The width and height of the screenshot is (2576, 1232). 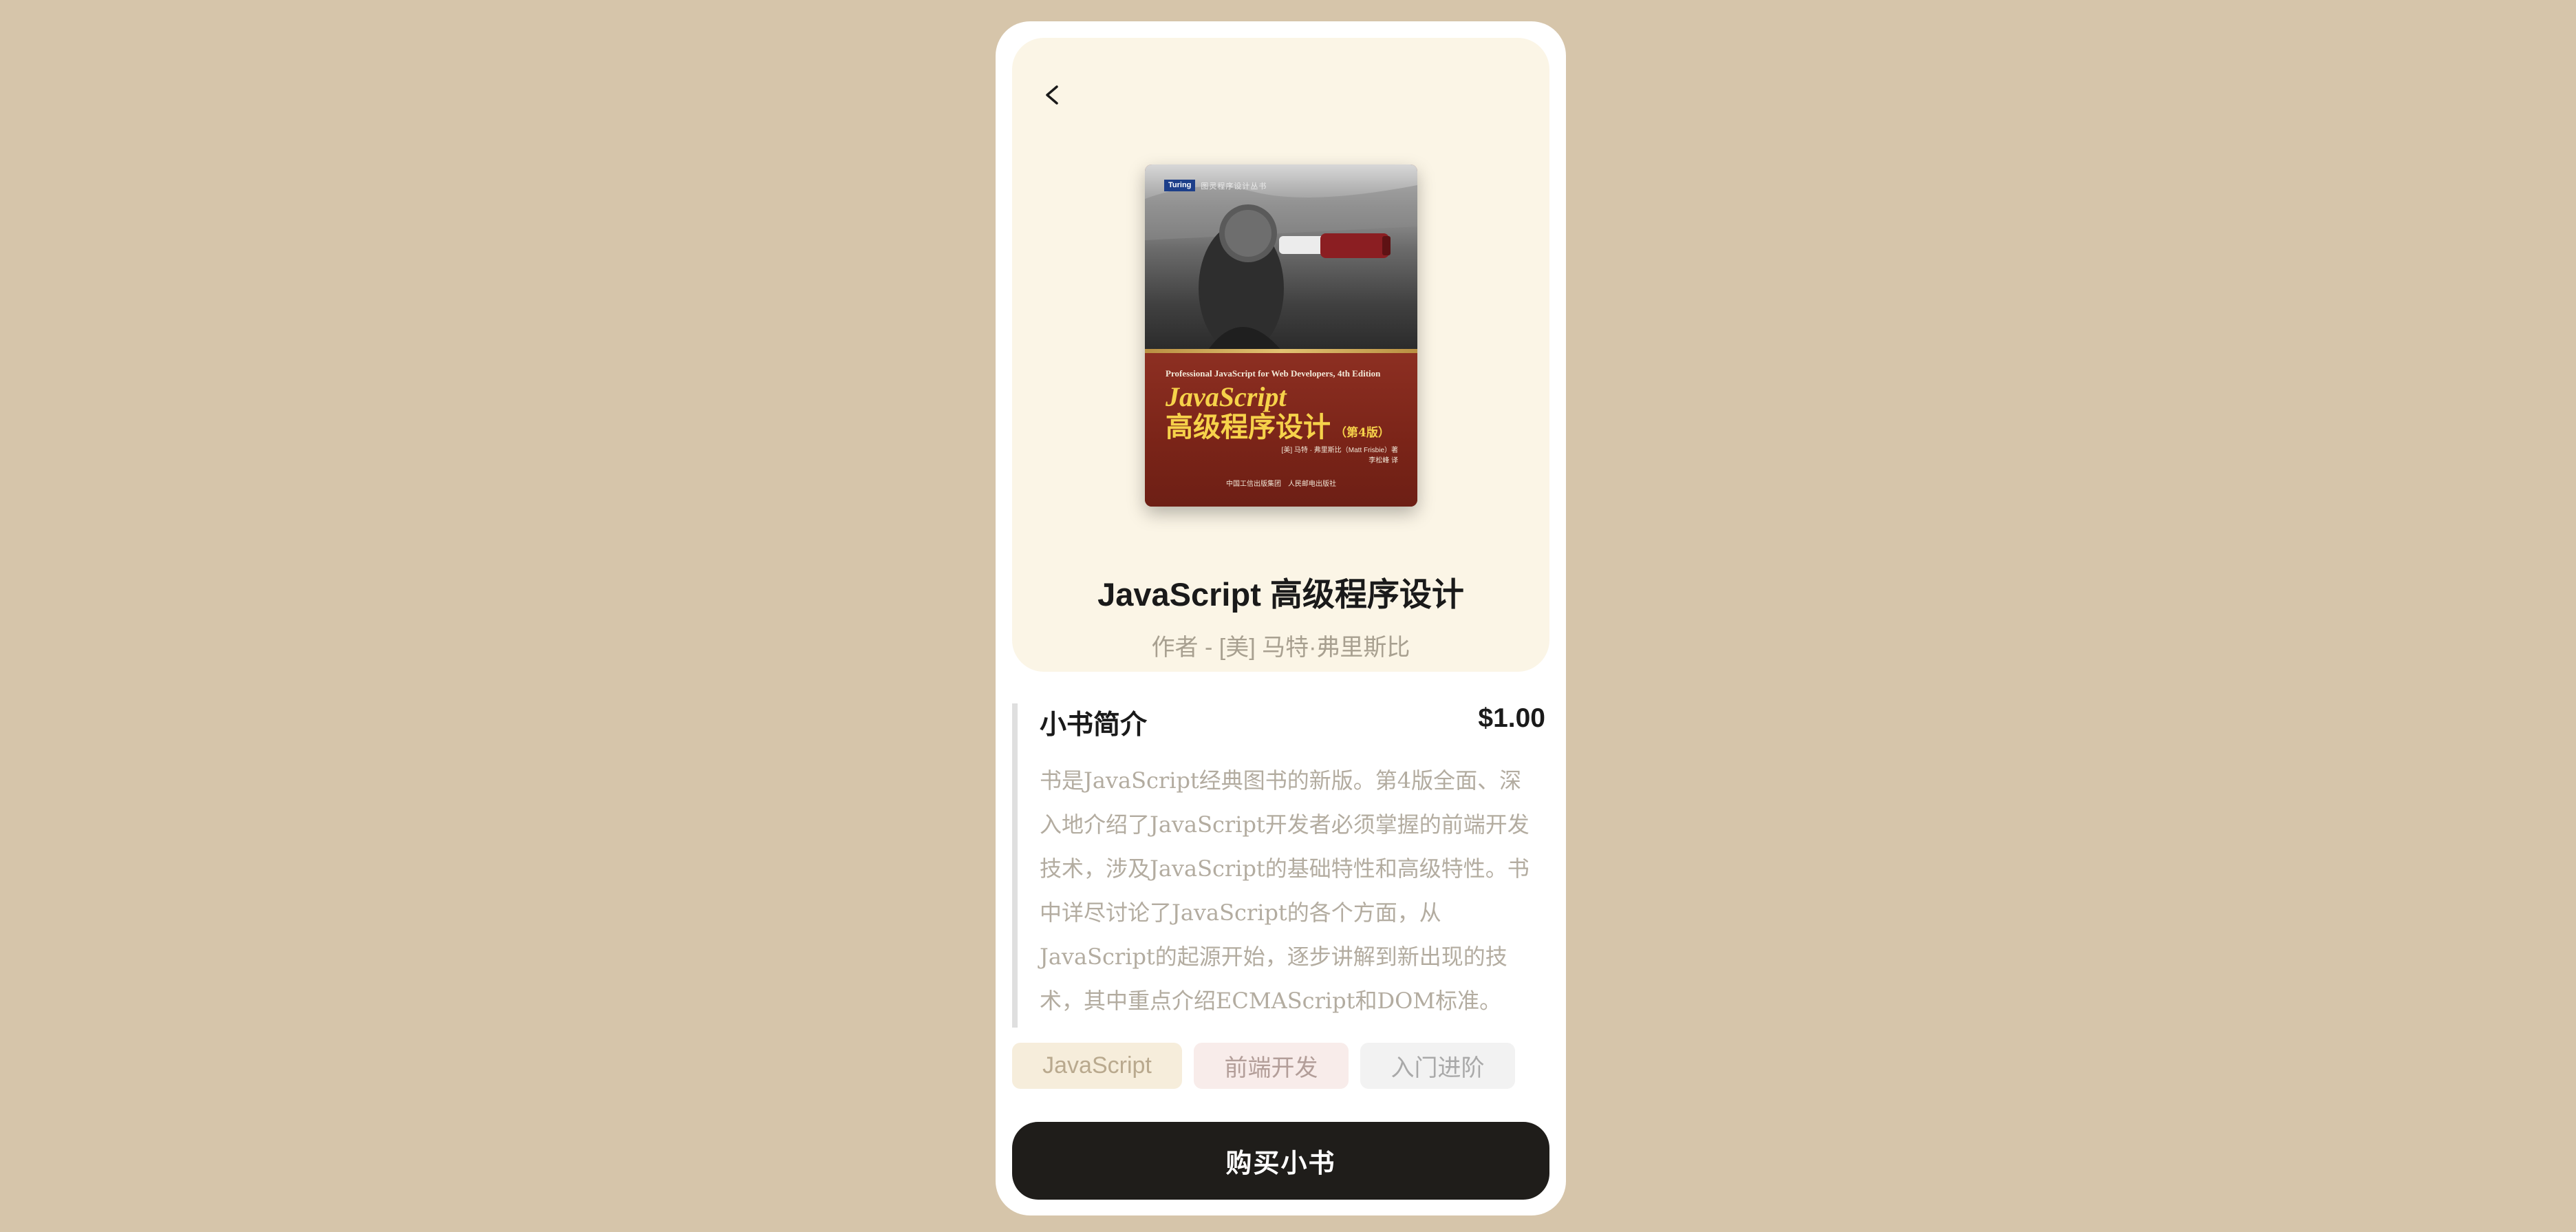 What do you see at coordinates (1340, 456) in the screenshot?
I see `cover-author: [美] 马特 · 弗里斯比（Matt Frisbie）著 李松峰 译` at bounding box center [1340, 456].